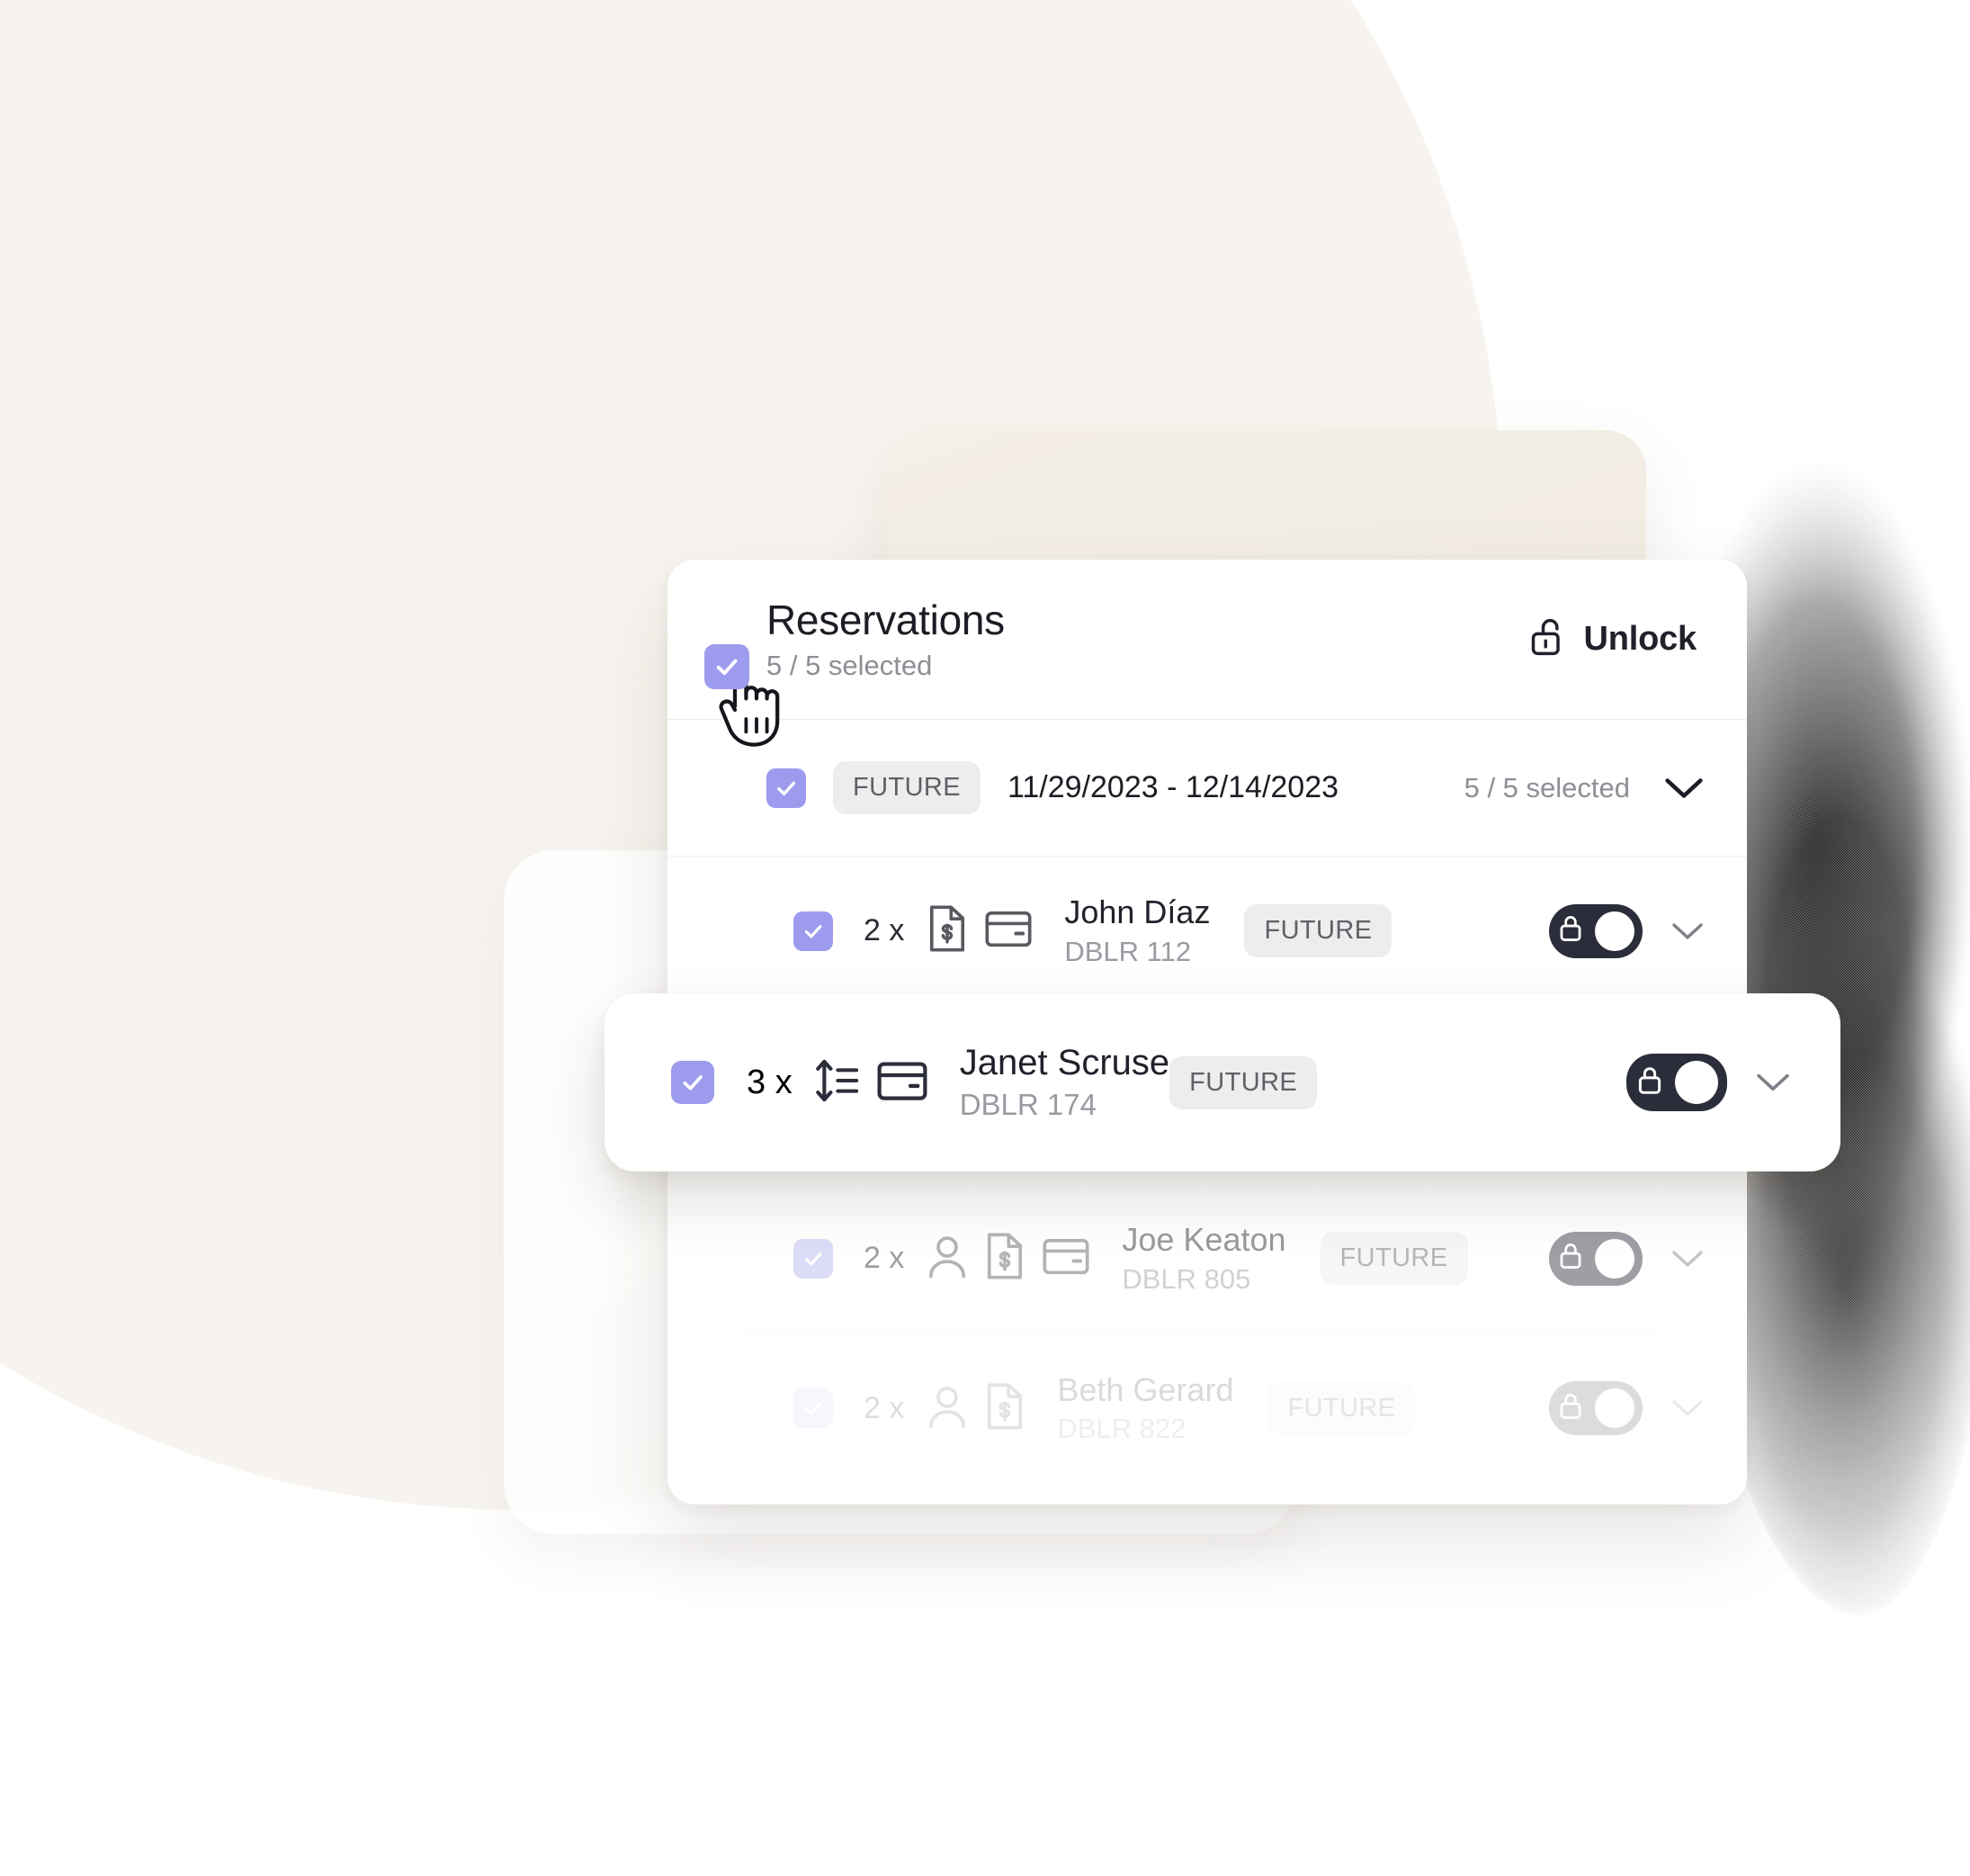 This screenshot has height=1876, width=1970. Describe the element at coordinates (1145, 1389) in the screenshot. I see `guest-name: Beth Gerard` at that location.